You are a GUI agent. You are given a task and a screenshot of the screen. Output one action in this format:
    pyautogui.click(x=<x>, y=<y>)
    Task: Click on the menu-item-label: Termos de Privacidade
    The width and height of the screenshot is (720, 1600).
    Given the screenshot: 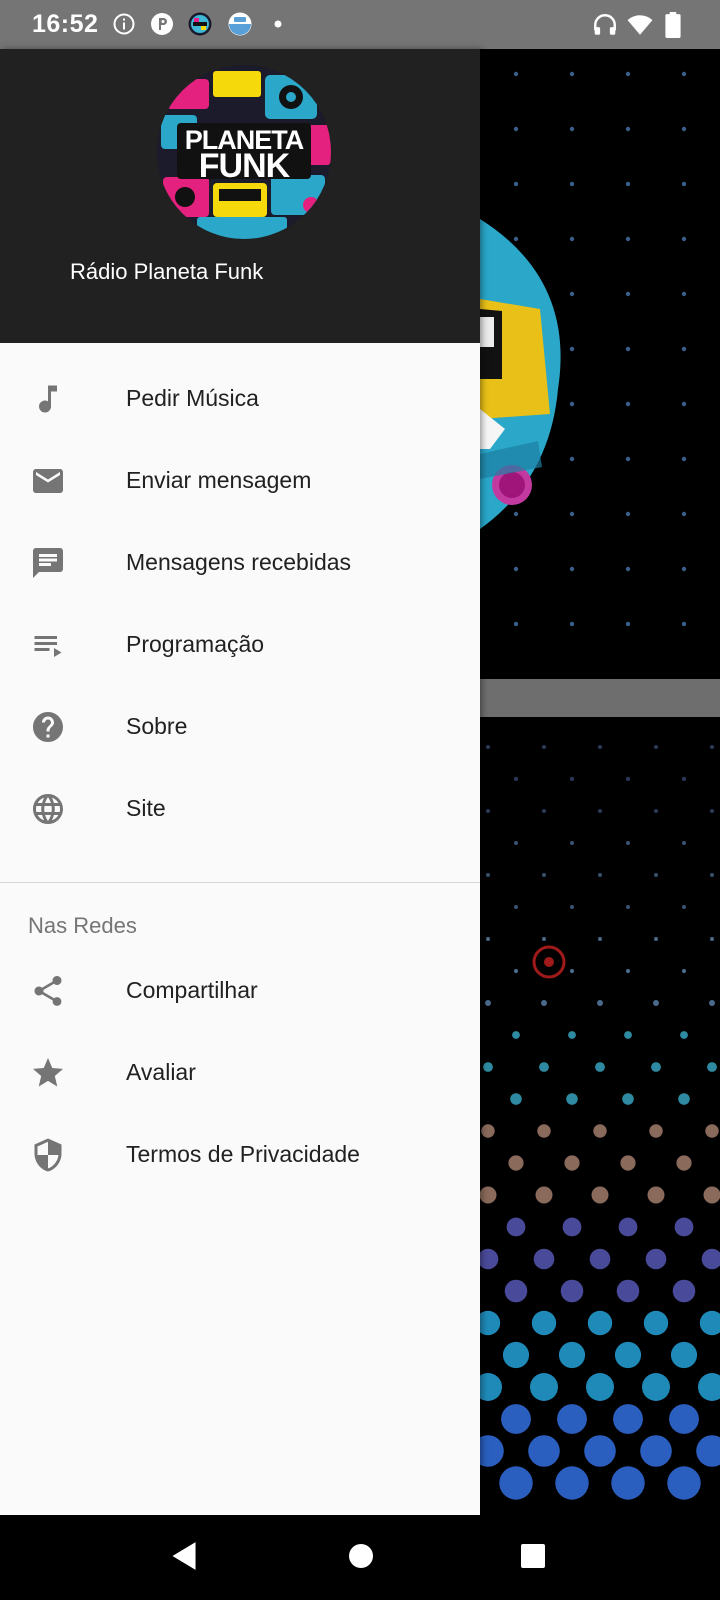 What is the action you would take?
    pyautogui.click(x=243, y=1154)
    